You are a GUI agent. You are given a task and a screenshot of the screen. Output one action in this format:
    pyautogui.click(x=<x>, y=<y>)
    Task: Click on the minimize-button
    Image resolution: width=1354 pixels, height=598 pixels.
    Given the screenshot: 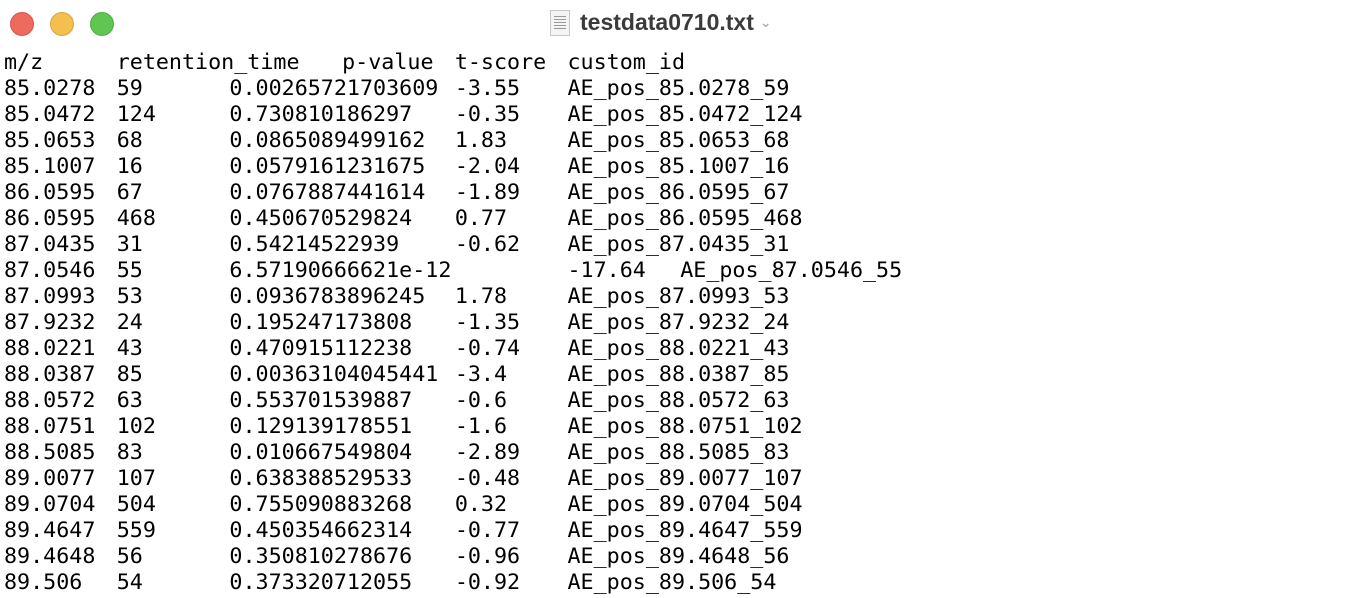 What is the action you would take?
    pyautogui.click(x=62, y=24)
    